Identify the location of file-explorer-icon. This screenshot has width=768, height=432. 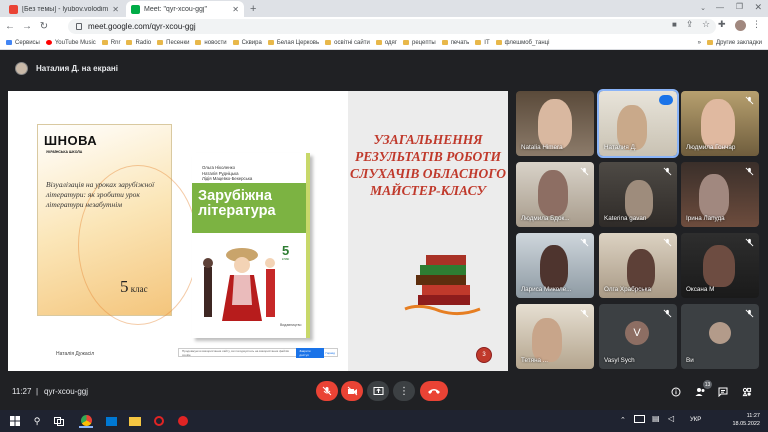
(135, 421).